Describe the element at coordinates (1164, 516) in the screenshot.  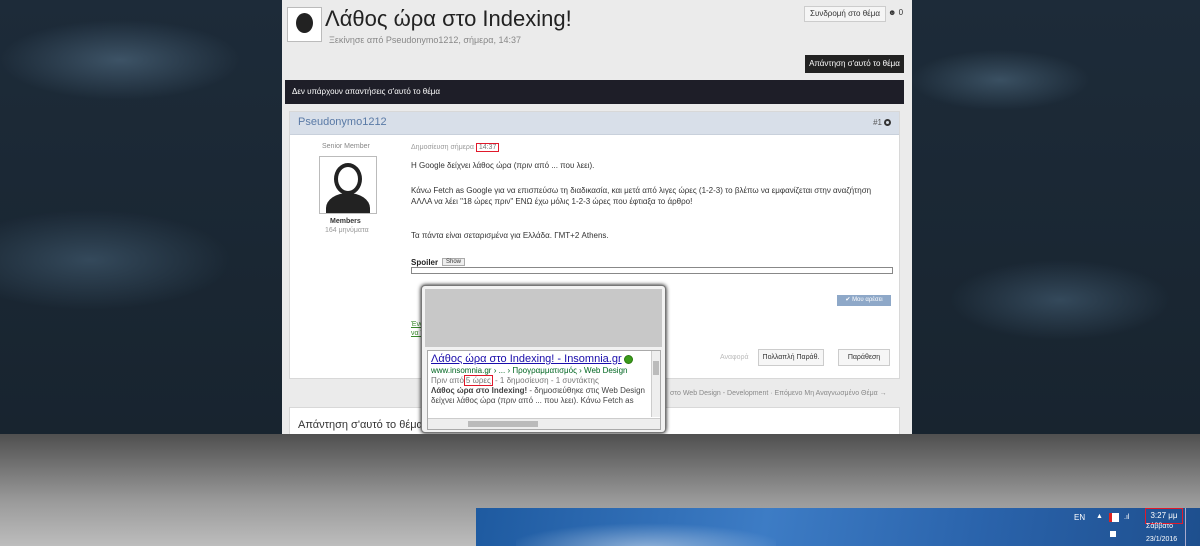
I see `clock-time: 3:27 μμ` at that location.